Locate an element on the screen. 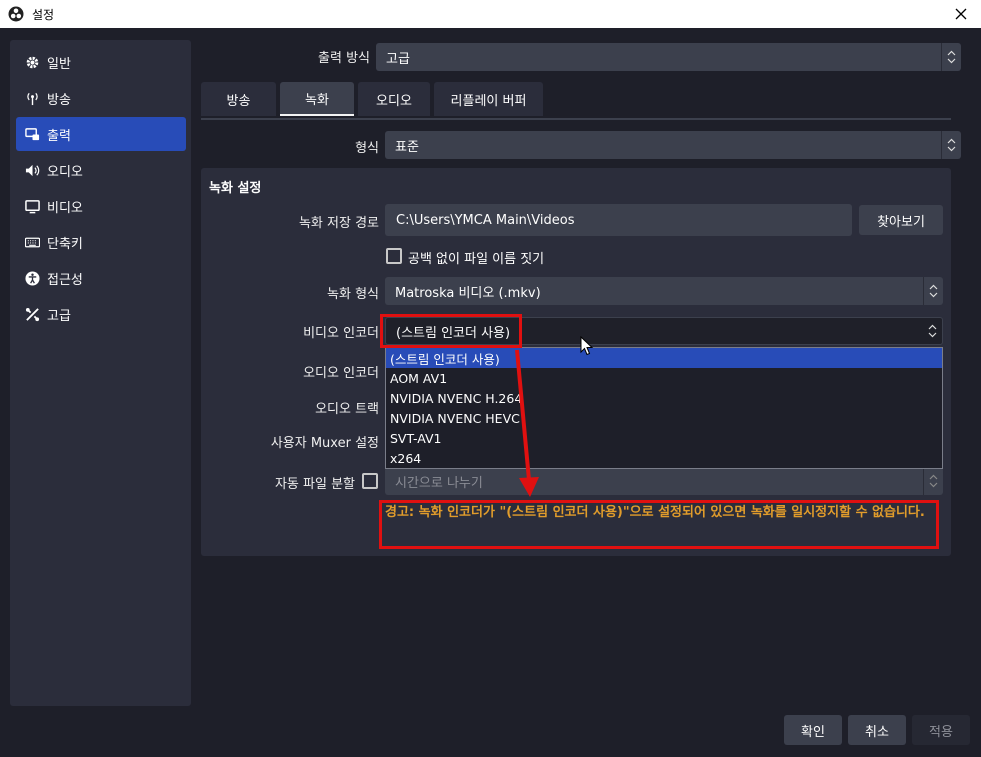 Image resolution: width=981 pixels, height=757 pixels. recording-format-combo: Matroska 비디오 (.mkv) is located at coordinates (664, 291).